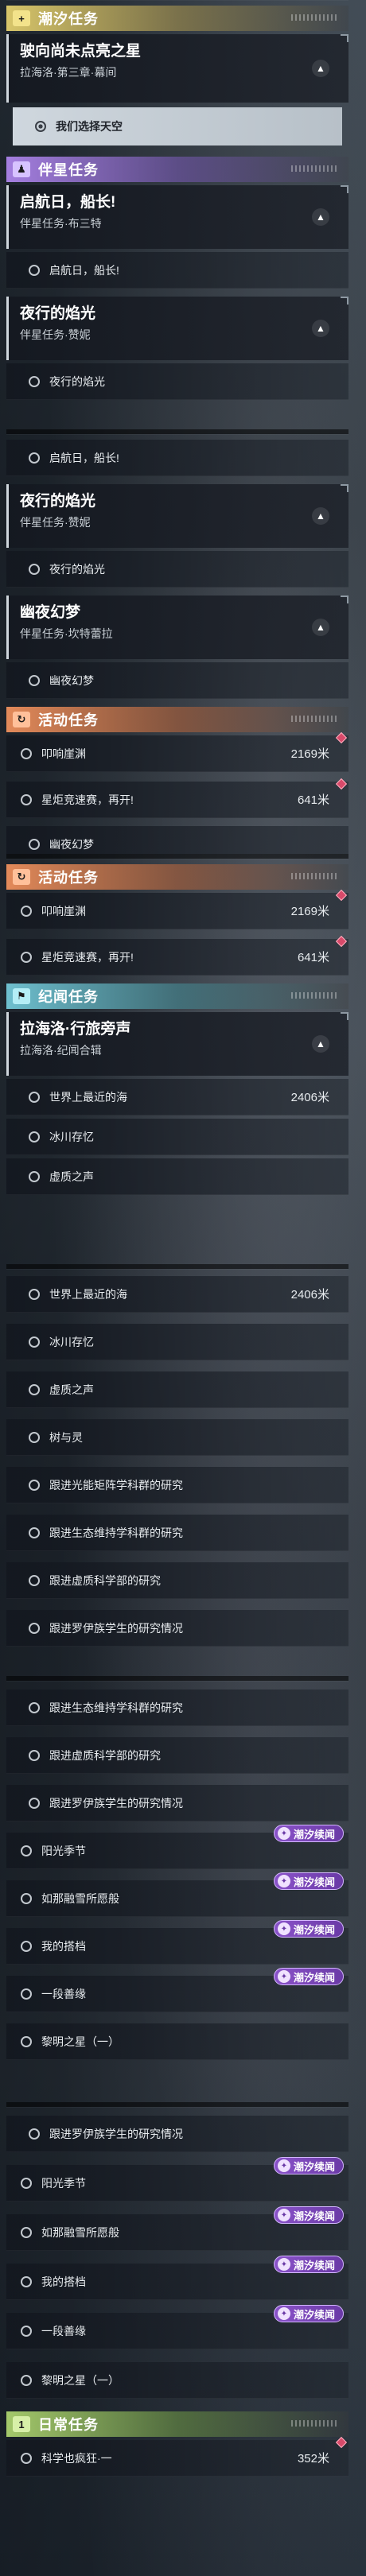  Describe the element at coordinates (177, 170) in the screenshot. I see `category-banxing: ♟ 伴星任务` at that location.